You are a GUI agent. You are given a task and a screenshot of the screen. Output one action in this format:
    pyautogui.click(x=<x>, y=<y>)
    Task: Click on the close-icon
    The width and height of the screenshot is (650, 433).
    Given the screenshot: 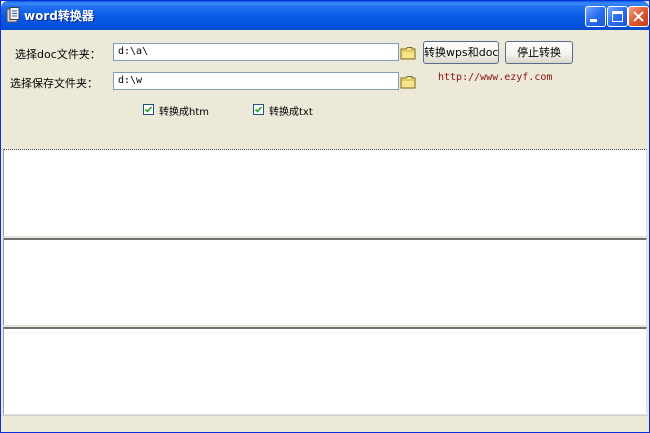 What is the action you would take?
    pyautogui.click(x=638, y=16)
    